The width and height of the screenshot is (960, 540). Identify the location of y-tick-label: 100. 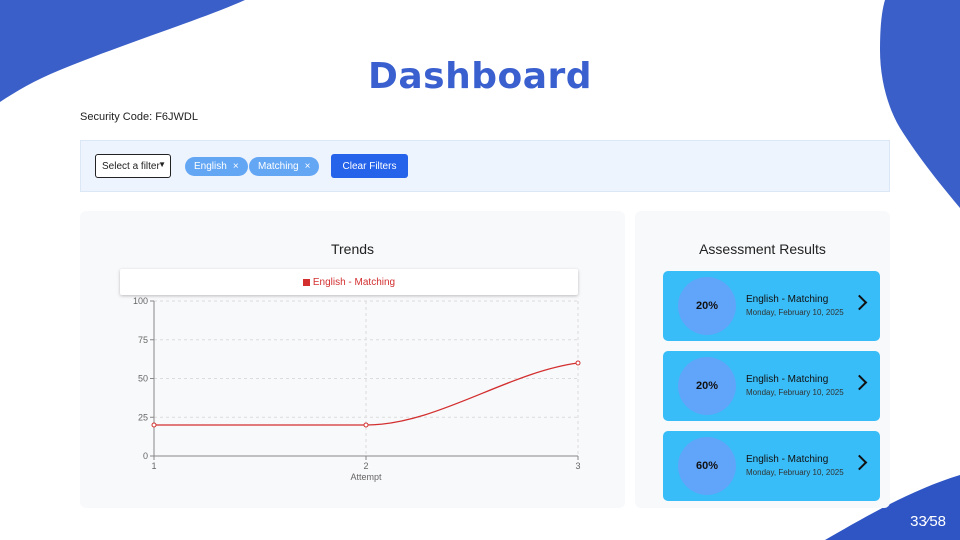
(140, 301).